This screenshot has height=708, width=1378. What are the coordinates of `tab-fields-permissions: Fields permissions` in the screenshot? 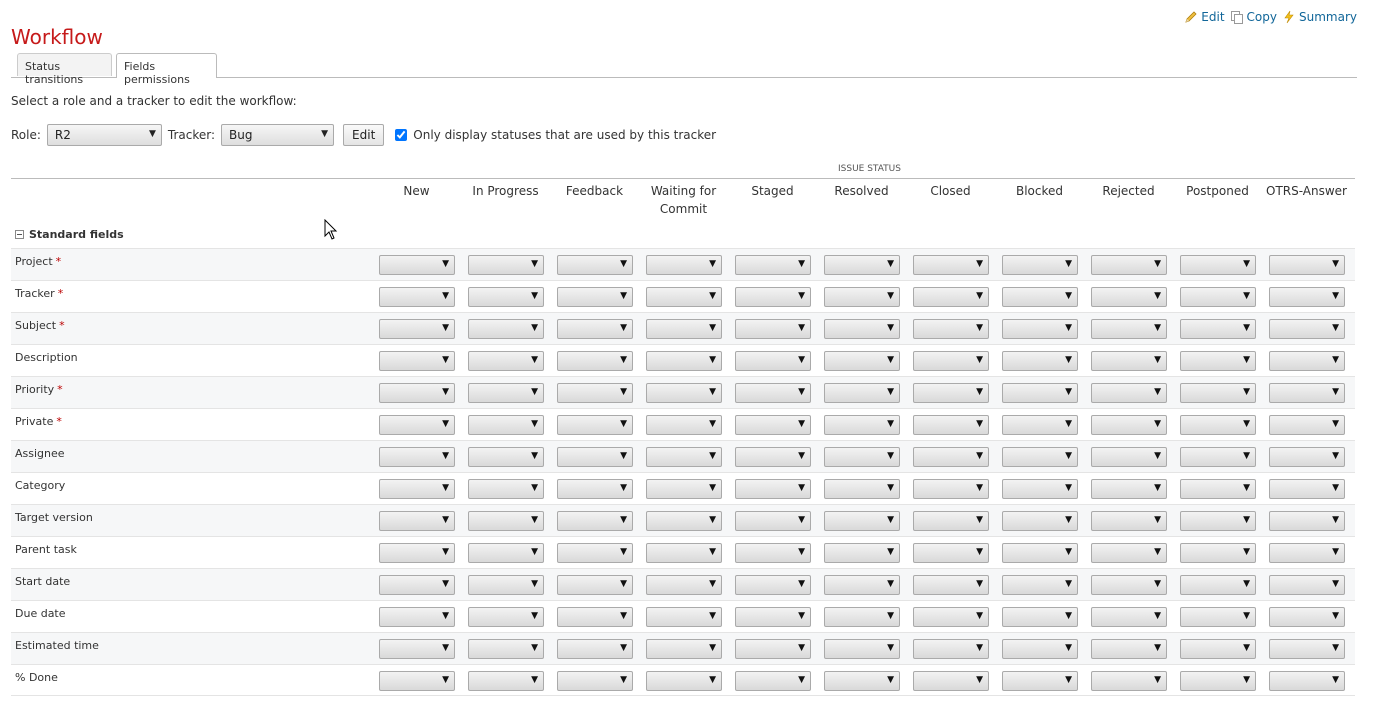 It's located at (166, 69).